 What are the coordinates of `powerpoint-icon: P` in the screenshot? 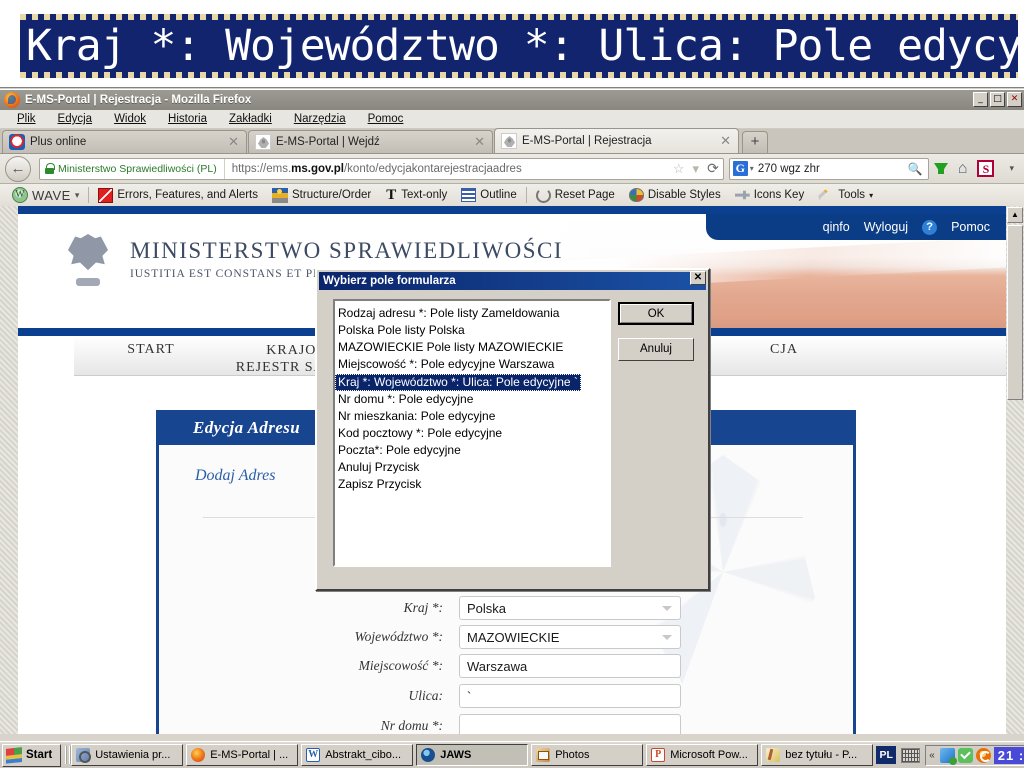 It's located at (658, 755).